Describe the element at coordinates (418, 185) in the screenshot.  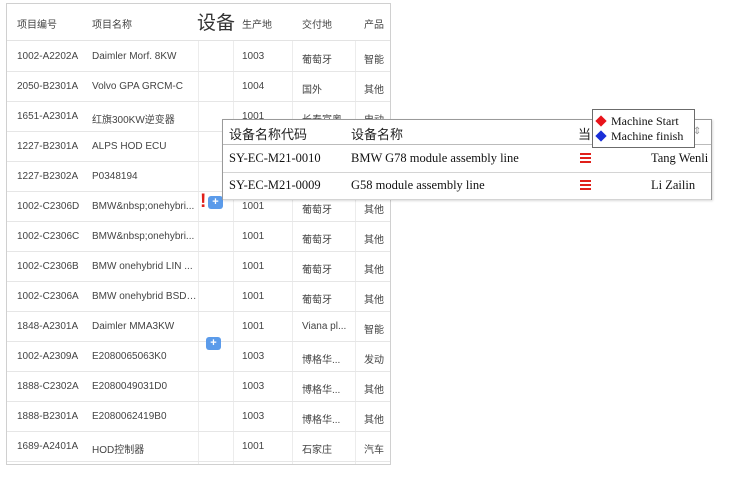
I see `equipment-name: G58 module assembly line` at that location.